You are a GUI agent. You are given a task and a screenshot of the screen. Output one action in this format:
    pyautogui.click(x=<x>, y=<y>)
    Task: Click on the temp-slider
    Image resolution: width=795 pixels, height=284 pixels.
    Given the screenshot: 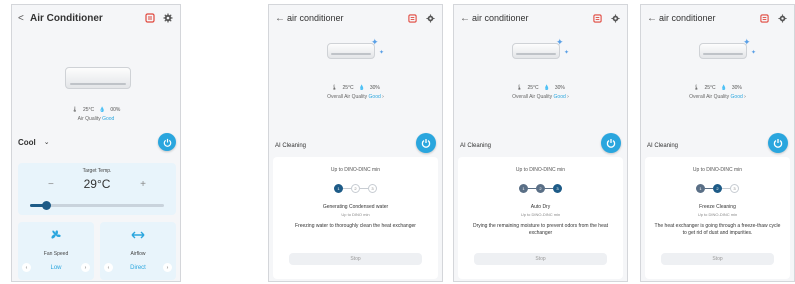 What is the action you would take?
    pyautogui.click(x=97, y=205)
    